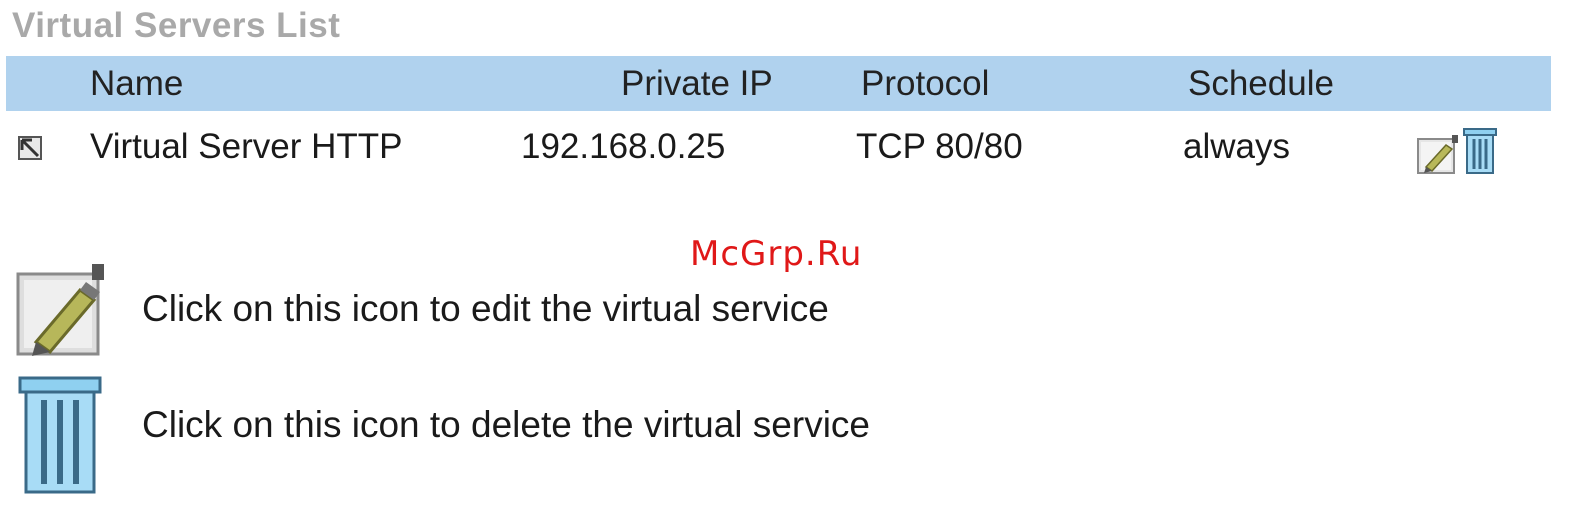 Image resolution: width=1576 pixels, height=511 pixels. Describe the element at coordinates (925, 83) in the screenshot. I see `header-protocol: Protocol` at that location.